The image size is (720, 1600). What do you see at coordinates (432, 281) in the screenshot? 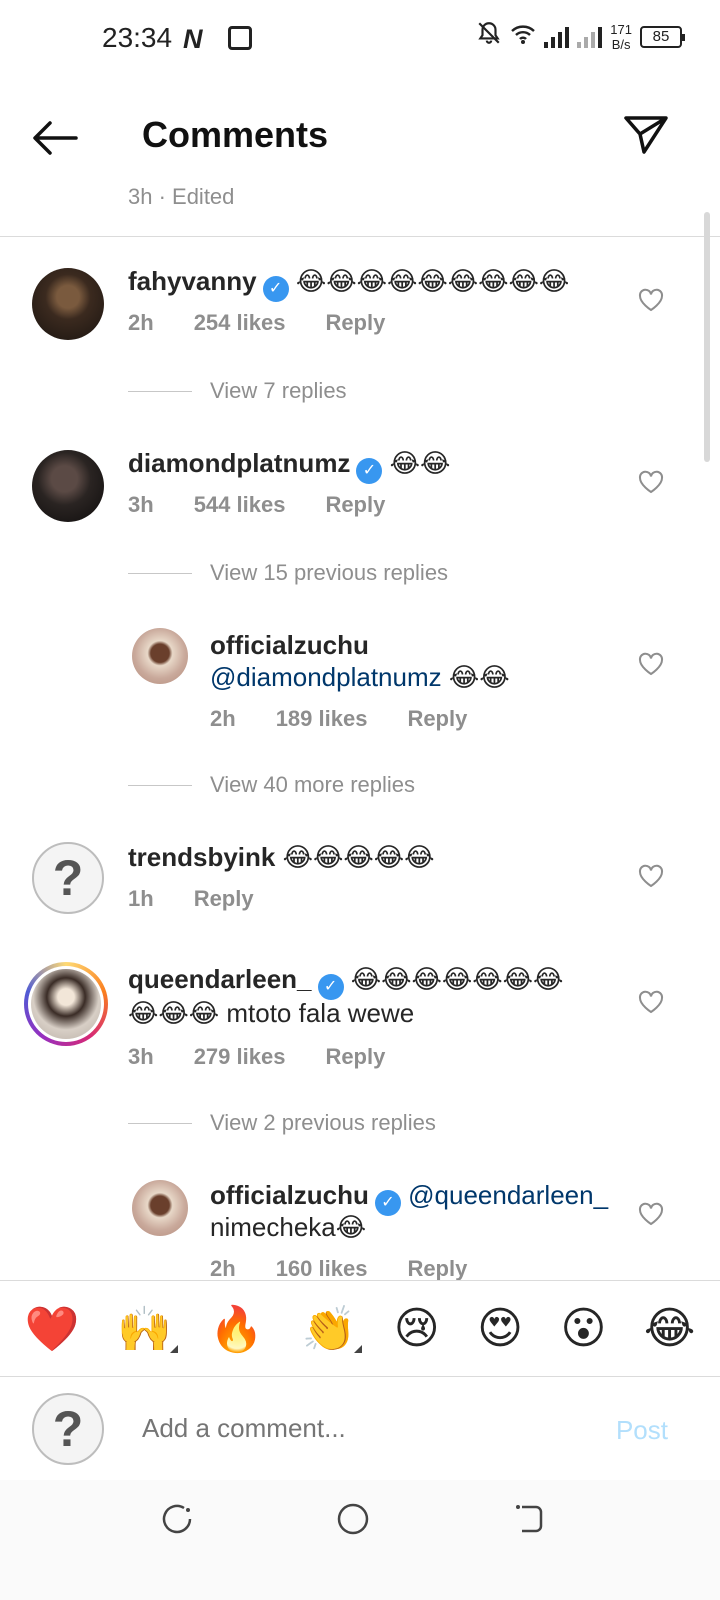
I see `comment-body: 😂😂😂😂😂😂😂😂😂` at bounding box center [432, 281].